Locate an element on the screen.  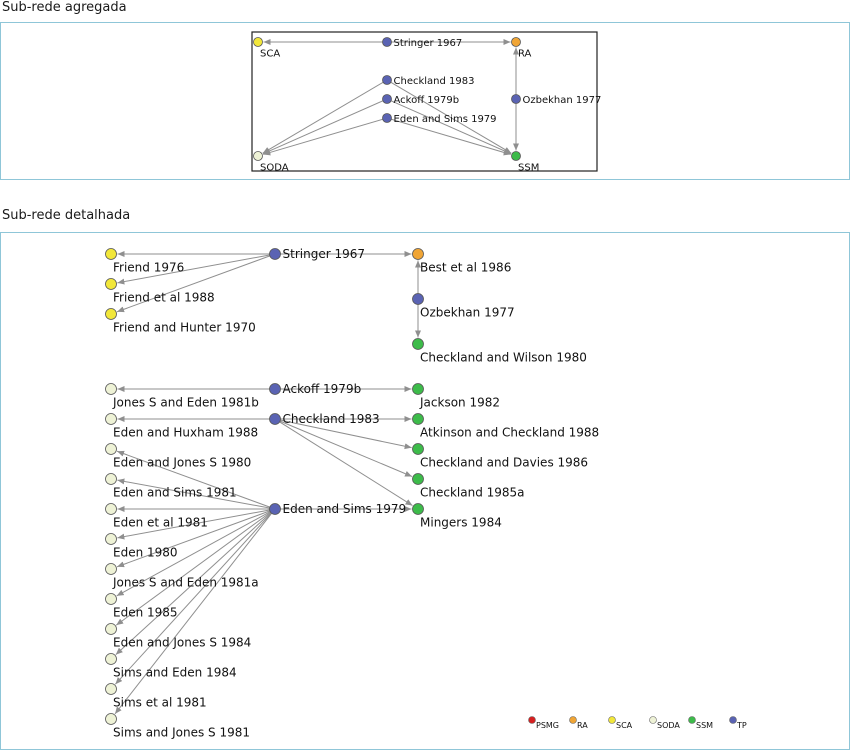
legend-label: PSMG is located at coordinates (547, 725).